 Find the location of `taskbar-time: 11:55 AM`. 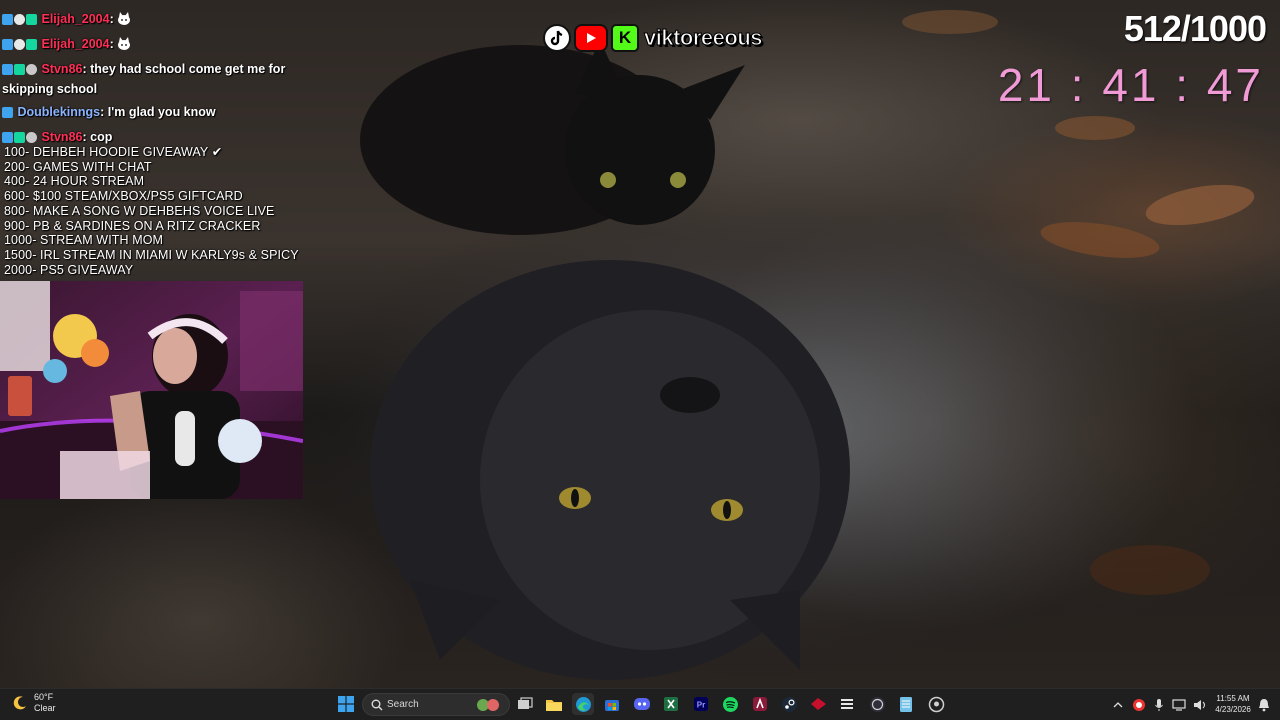

taskbar-time: 11:55 AM is located at coordinates (1233, 698).